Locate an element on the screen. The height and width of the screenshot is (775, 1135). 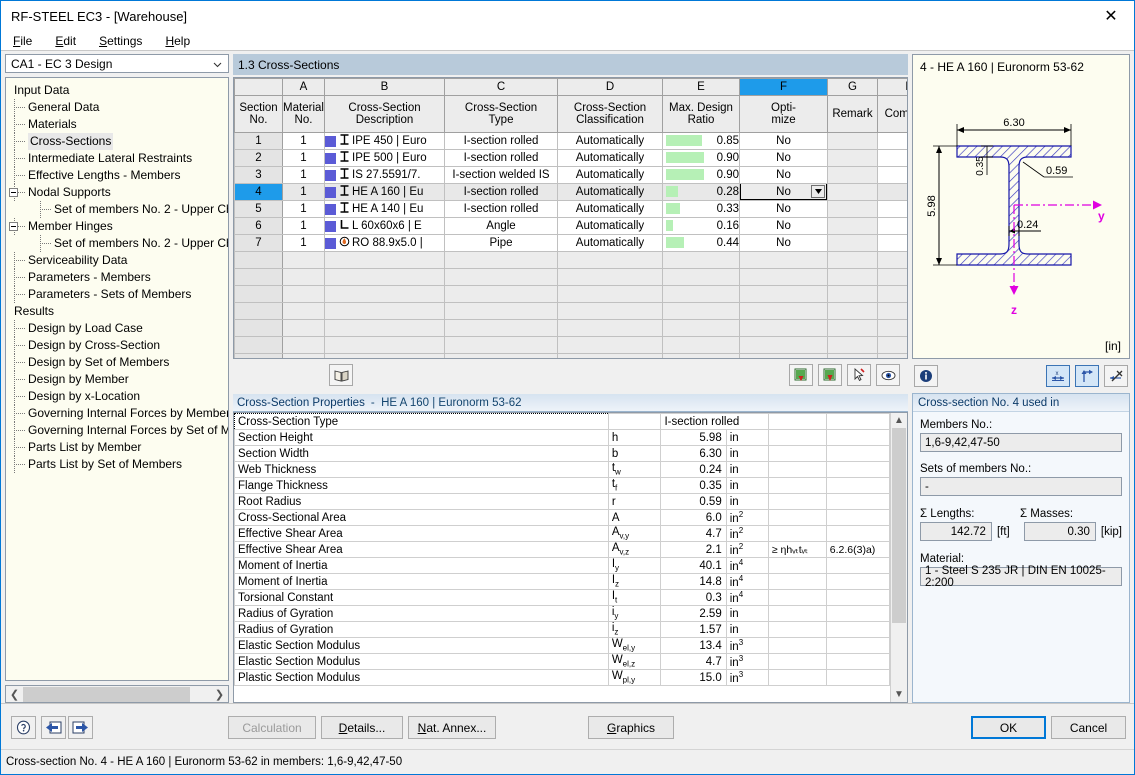
row-number: 3 is located at coordinates (258, 175).